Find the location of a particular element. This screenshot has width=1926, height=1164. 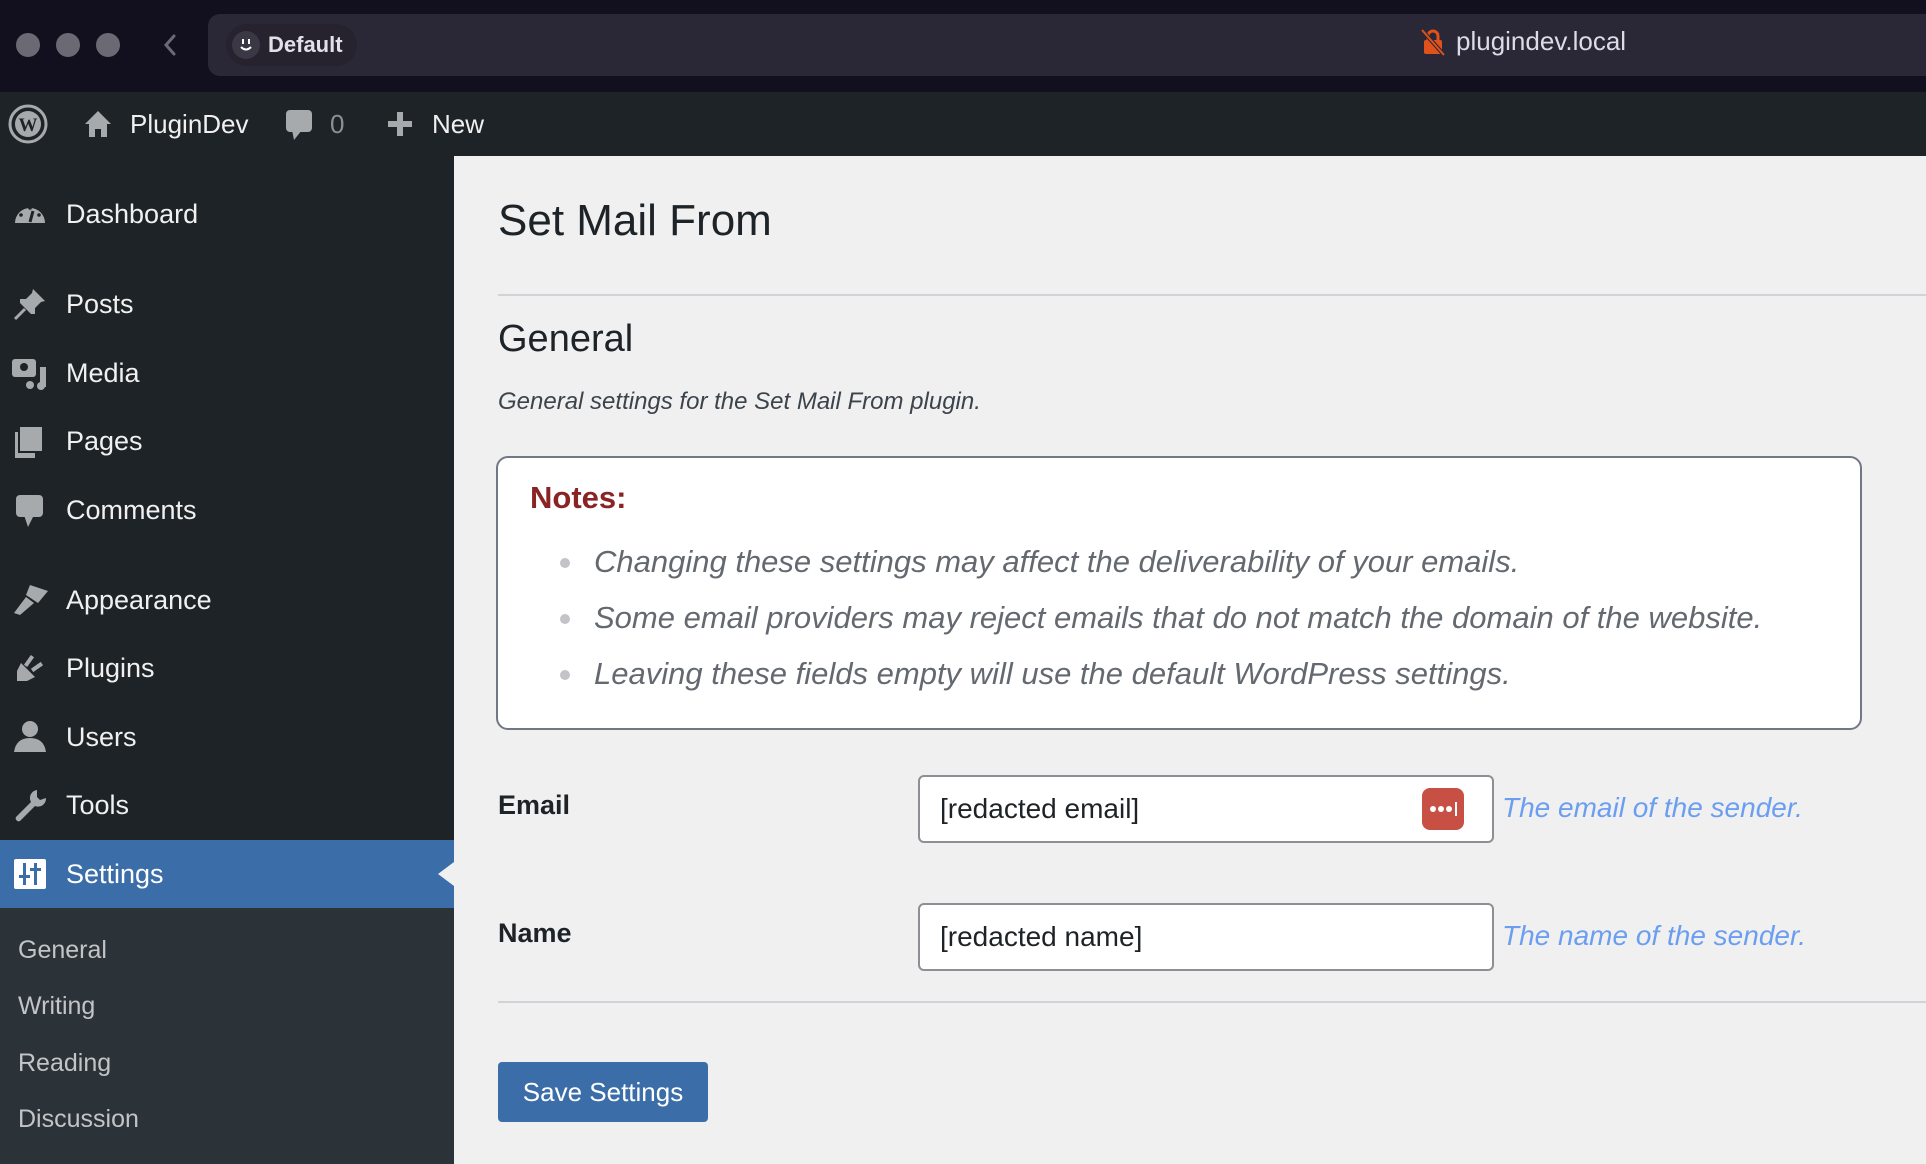

sidebar-item-label: Posts is located at coordinates (100, 303).